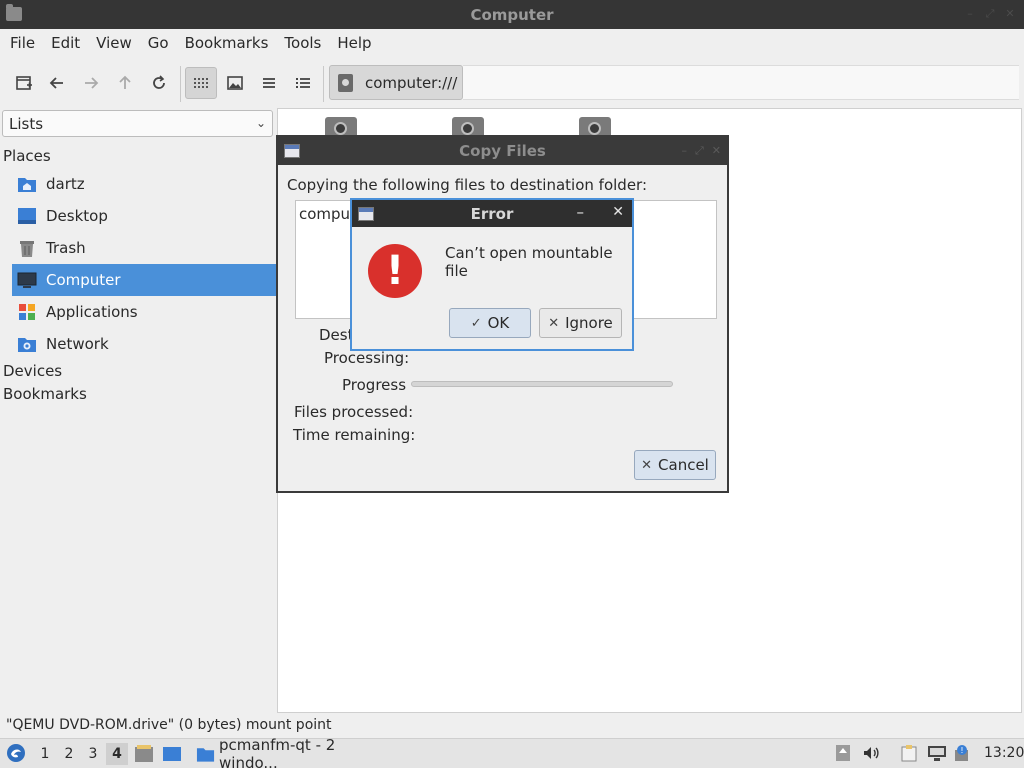 This screenshot has width=1024, height=768. Describe the element at coordinates (65, 184) in the screenshot. I see `sidebar-item-label: dartz` at that location.